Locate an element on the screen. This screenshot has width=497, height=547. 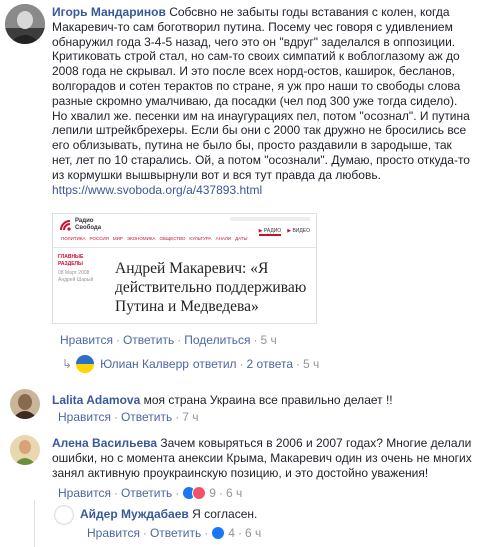
preview-nav-item: АНАЛИ is located at coordinates (223, 238).